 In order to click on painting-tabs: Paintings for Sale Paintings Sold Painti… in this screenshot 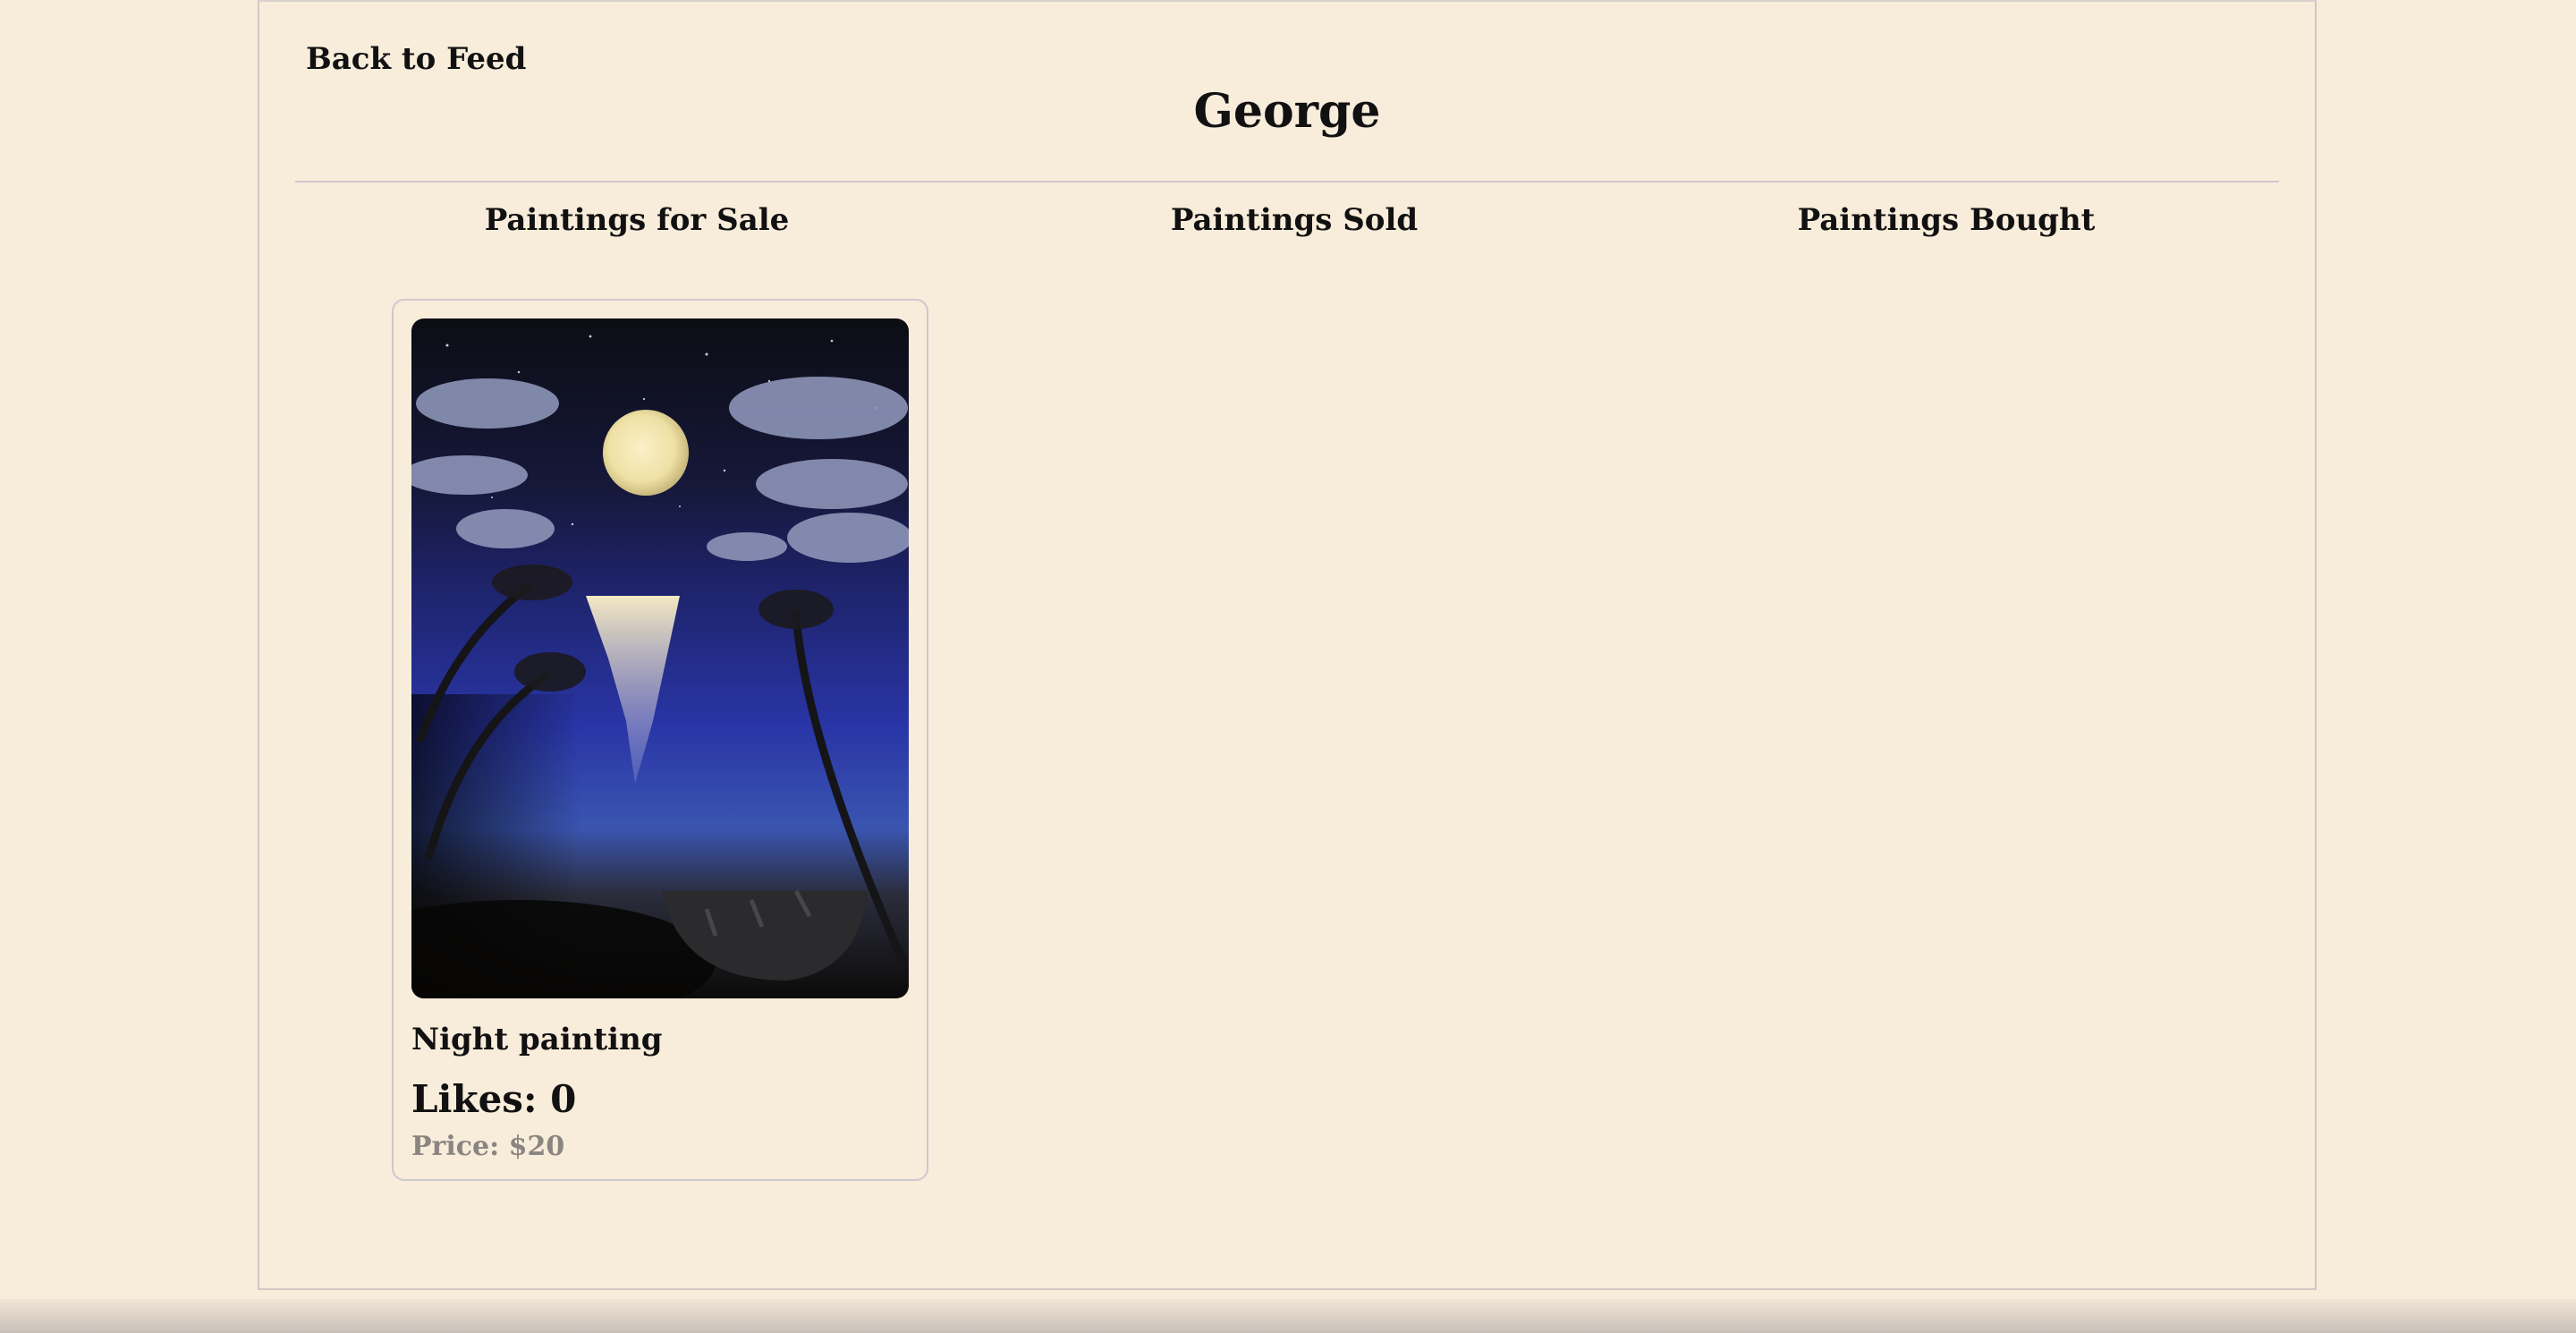, I will do `click(1287, 224)`.